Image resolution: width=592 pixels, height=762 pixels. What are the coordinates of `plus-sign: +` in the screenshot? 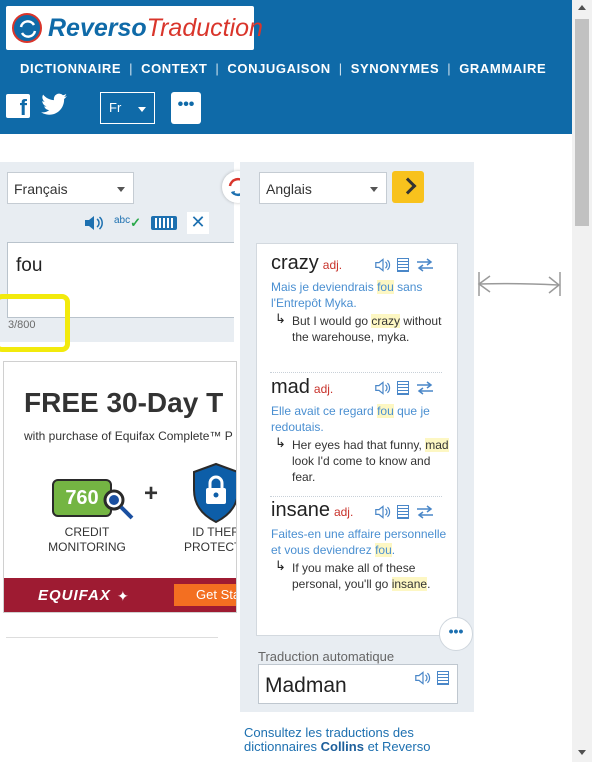 It's located at (151, 493).